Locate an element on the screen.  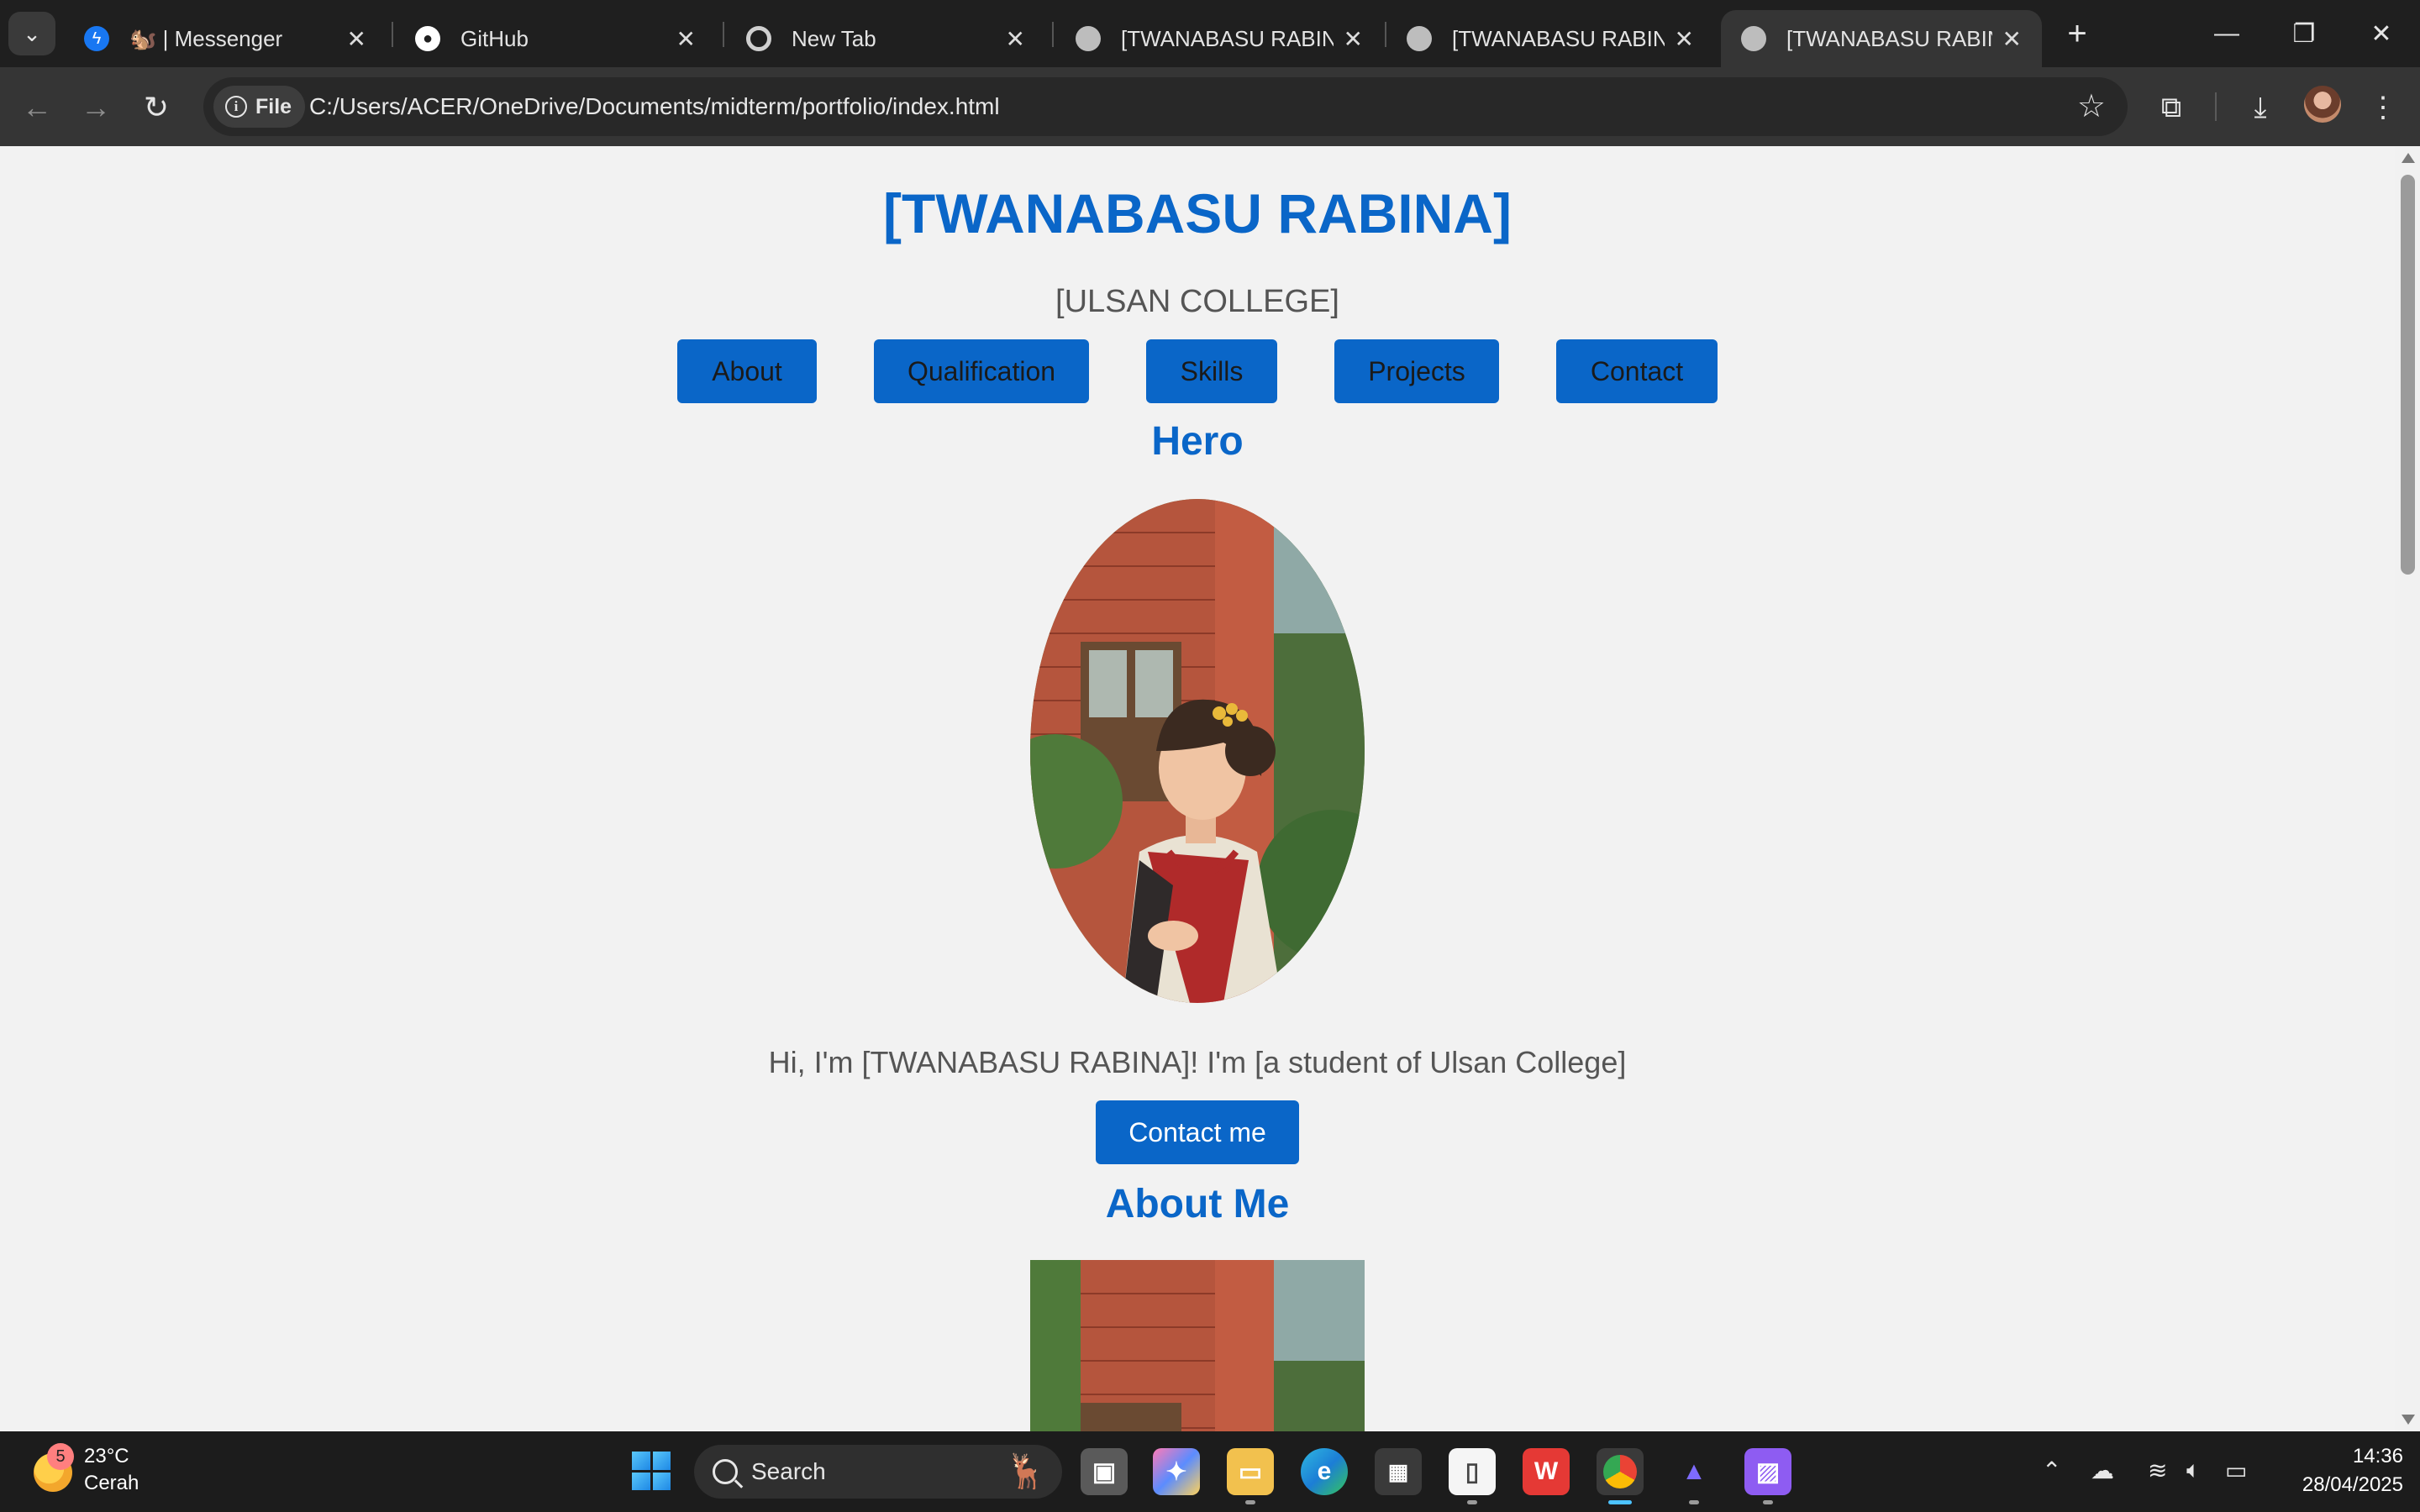
weather-badge: 5 is located at coordinates (60, 1456).